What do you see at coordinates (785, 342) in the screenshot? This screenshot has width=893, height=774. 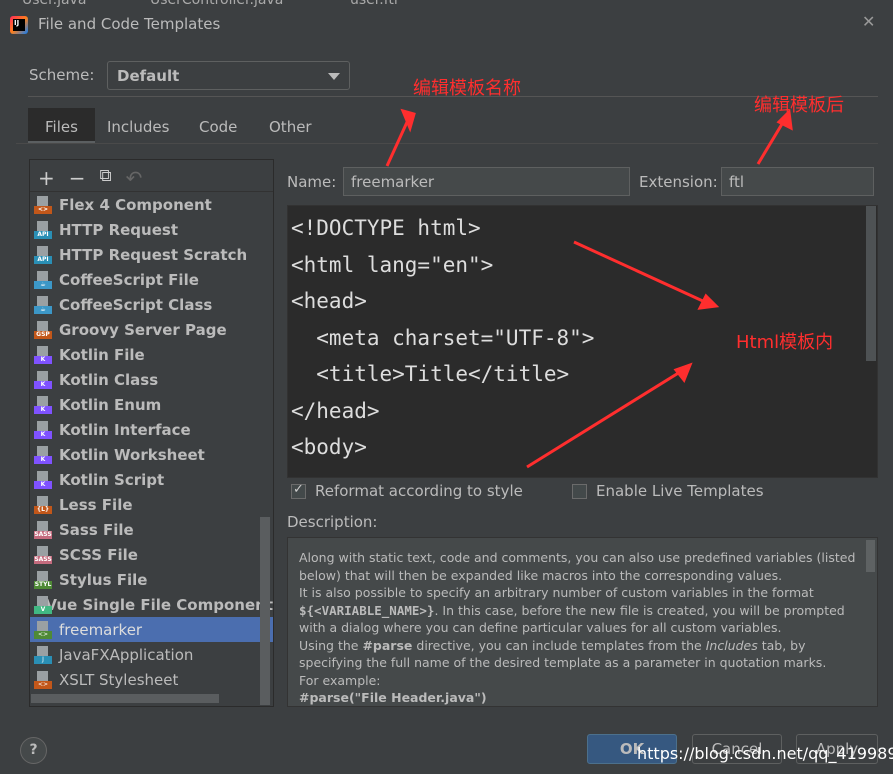 I see `annotation-label: Html模板内` at bounding box center [785, 342].